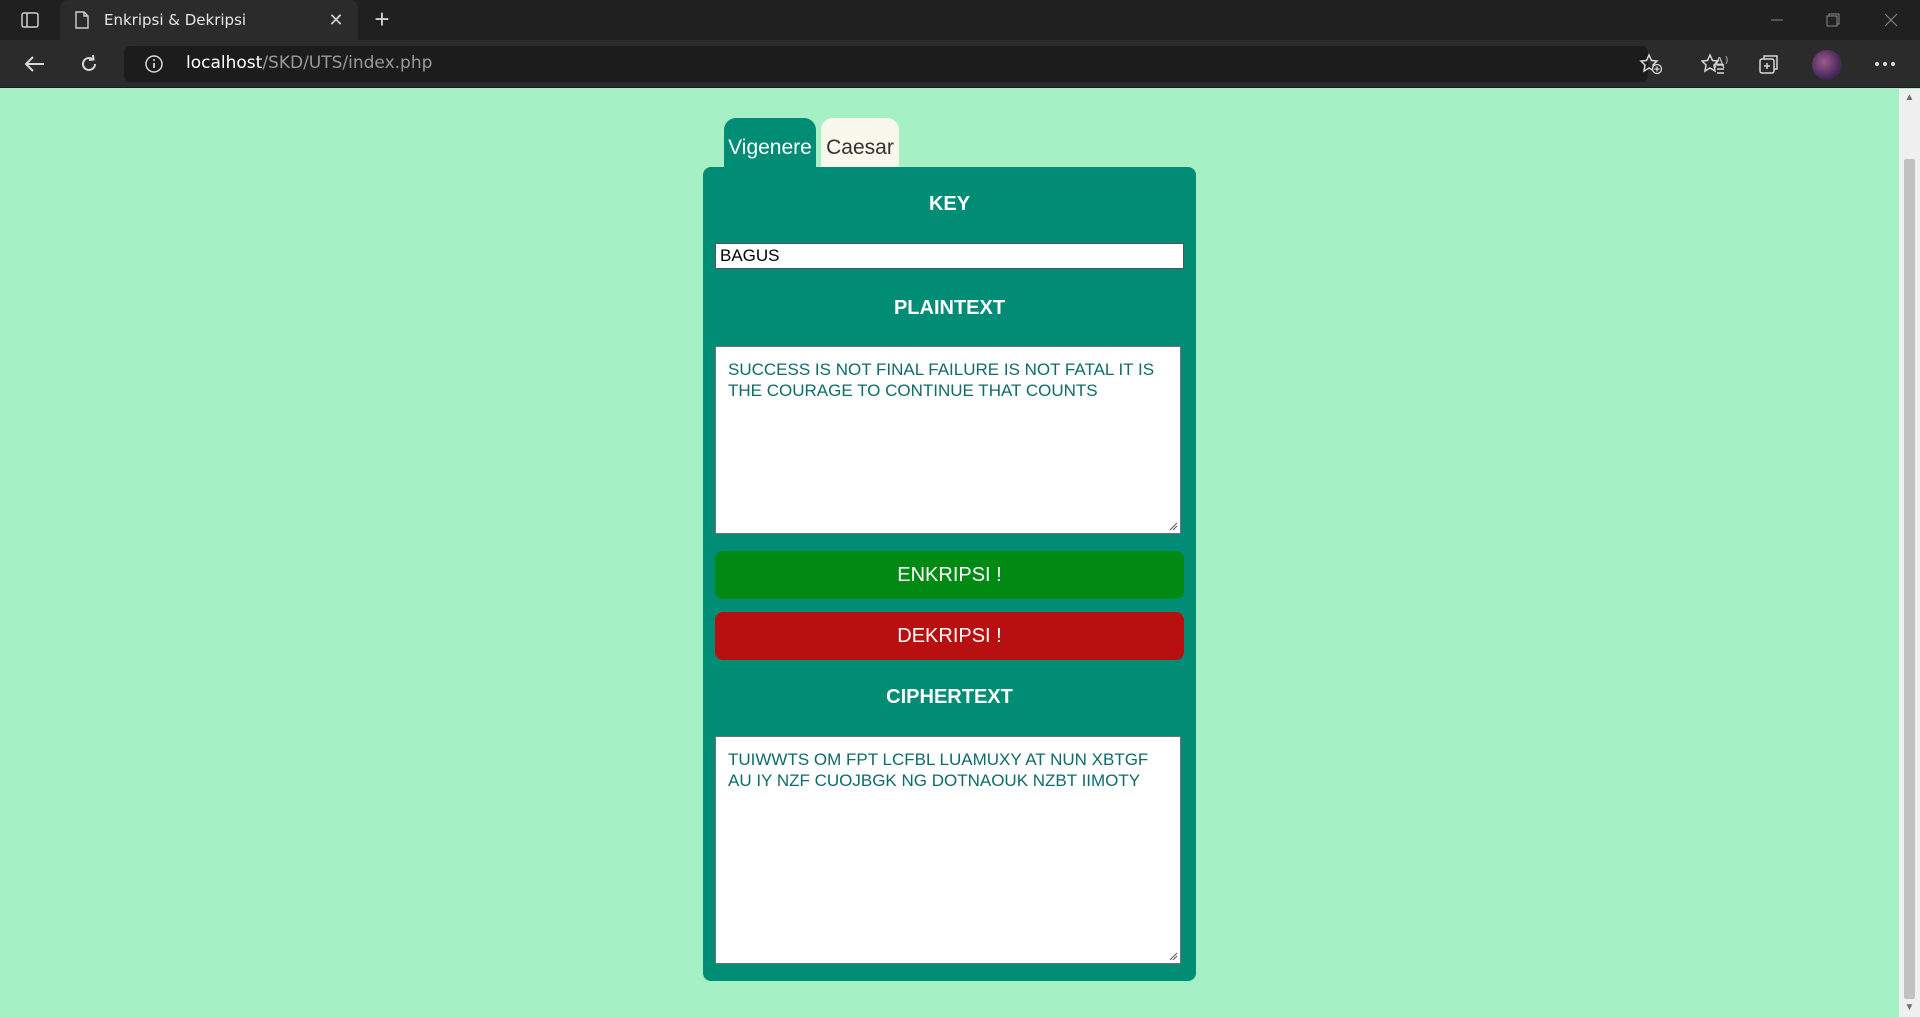 The height and width of the screenshot is (1017, 1920). Describe the element at coordinates (949, 204) in the screenshot. I see `key-label: KEY` at that location.